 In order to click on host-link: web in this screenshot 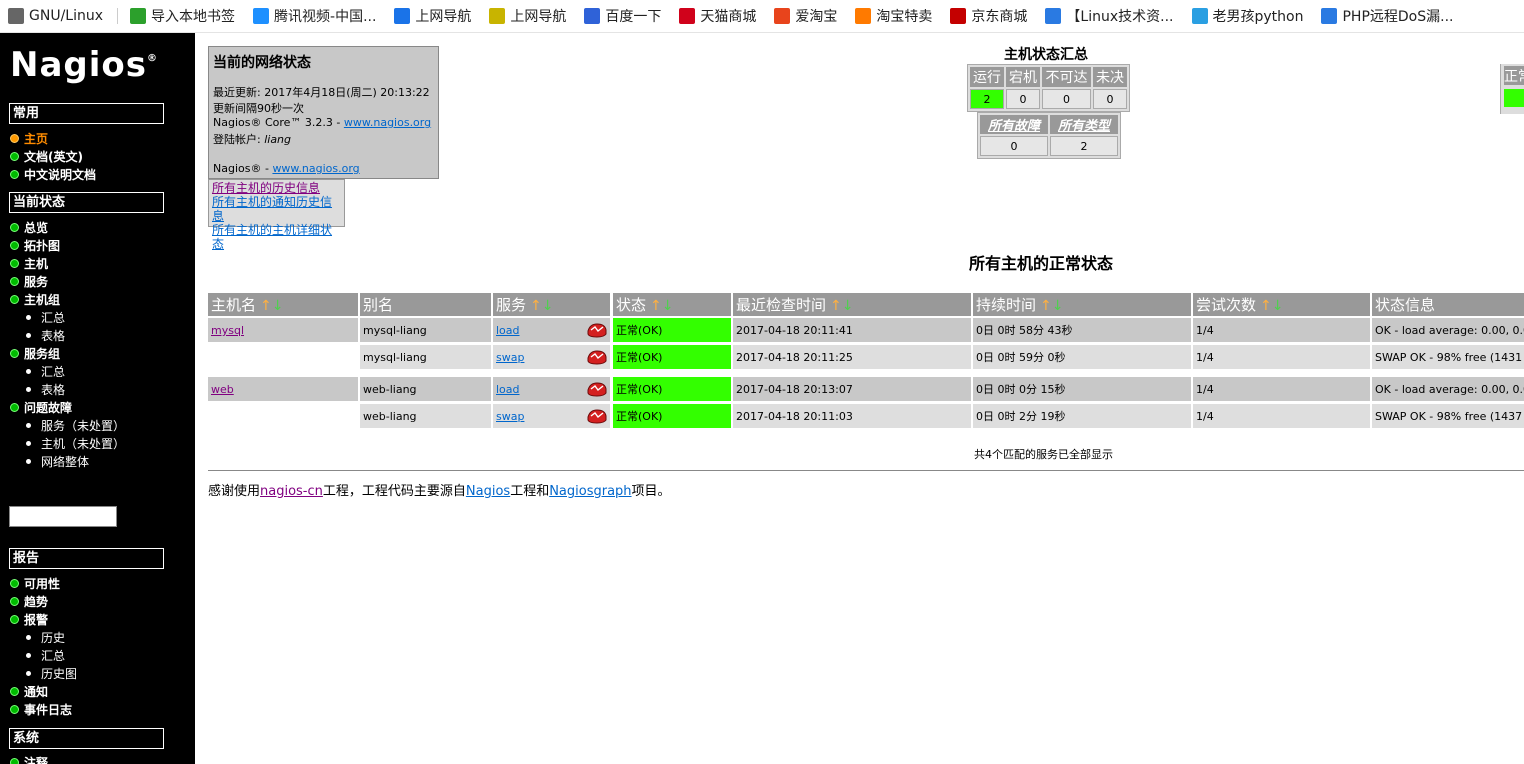, I will do `click(222, 389)`.